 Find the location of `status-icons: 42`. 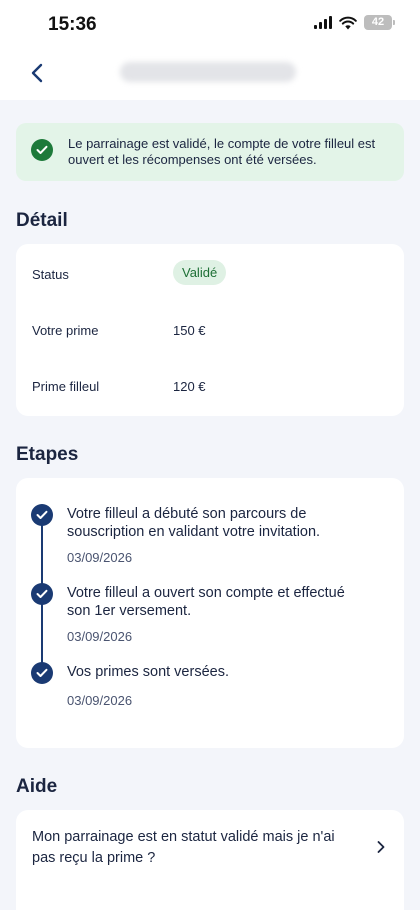

status-icons: 42 is located at coordinates (354, 22).